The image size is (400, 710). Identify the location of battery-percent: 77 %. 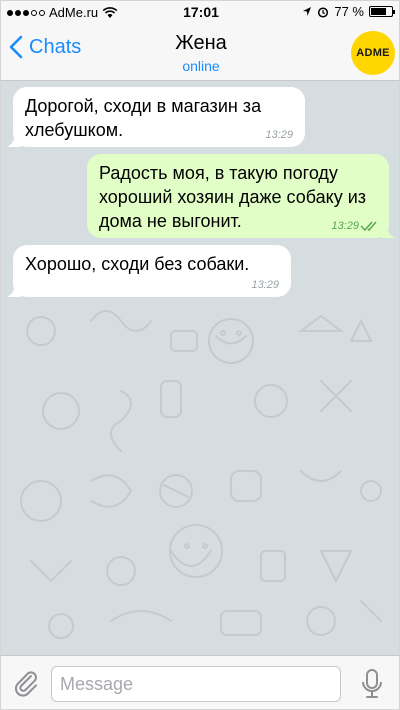
(349, 11).